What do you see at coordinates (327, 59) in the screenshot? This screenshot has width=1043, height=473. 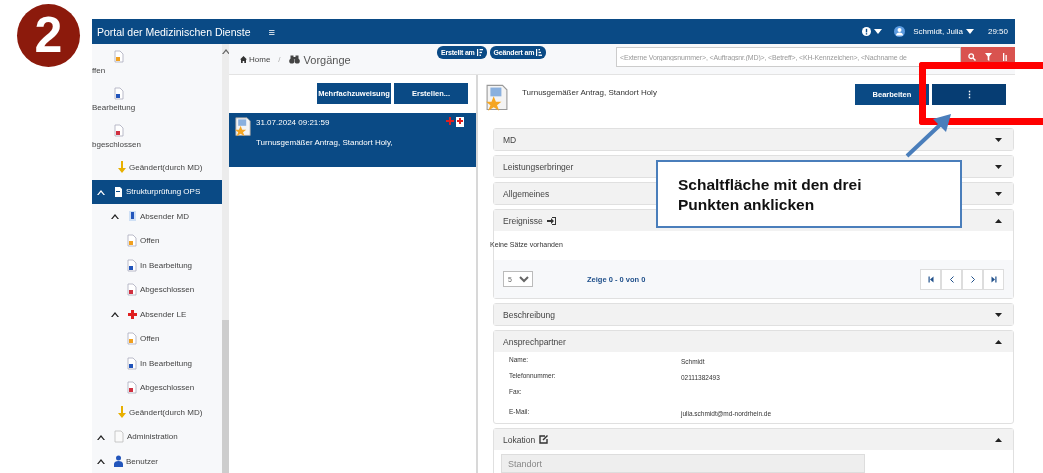 I see `page-title: Vorgänge` at bounding box center [327, 59].